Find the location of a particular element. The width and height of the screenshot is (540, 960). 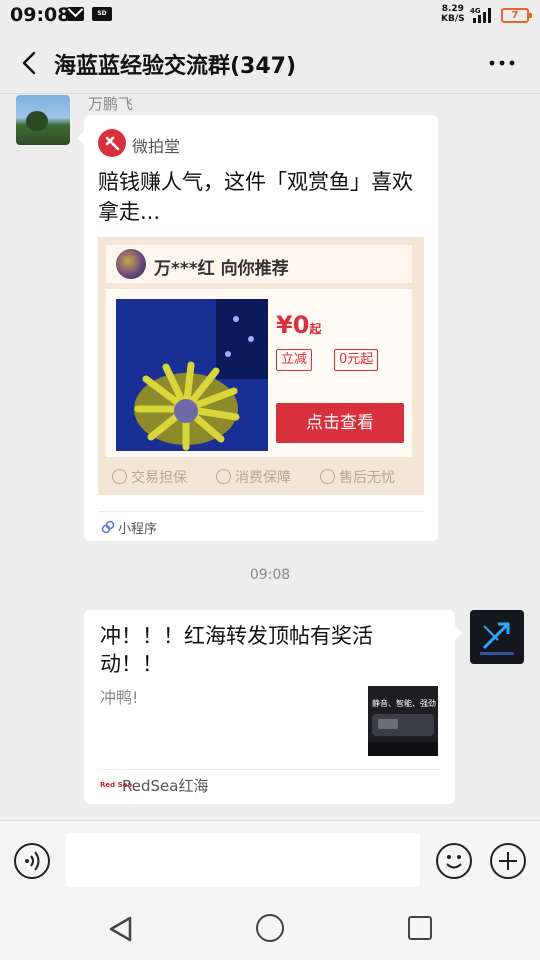

guarantee-row: 交易担保 消费保障 售后无忧 is located at coordinates (261, 476).